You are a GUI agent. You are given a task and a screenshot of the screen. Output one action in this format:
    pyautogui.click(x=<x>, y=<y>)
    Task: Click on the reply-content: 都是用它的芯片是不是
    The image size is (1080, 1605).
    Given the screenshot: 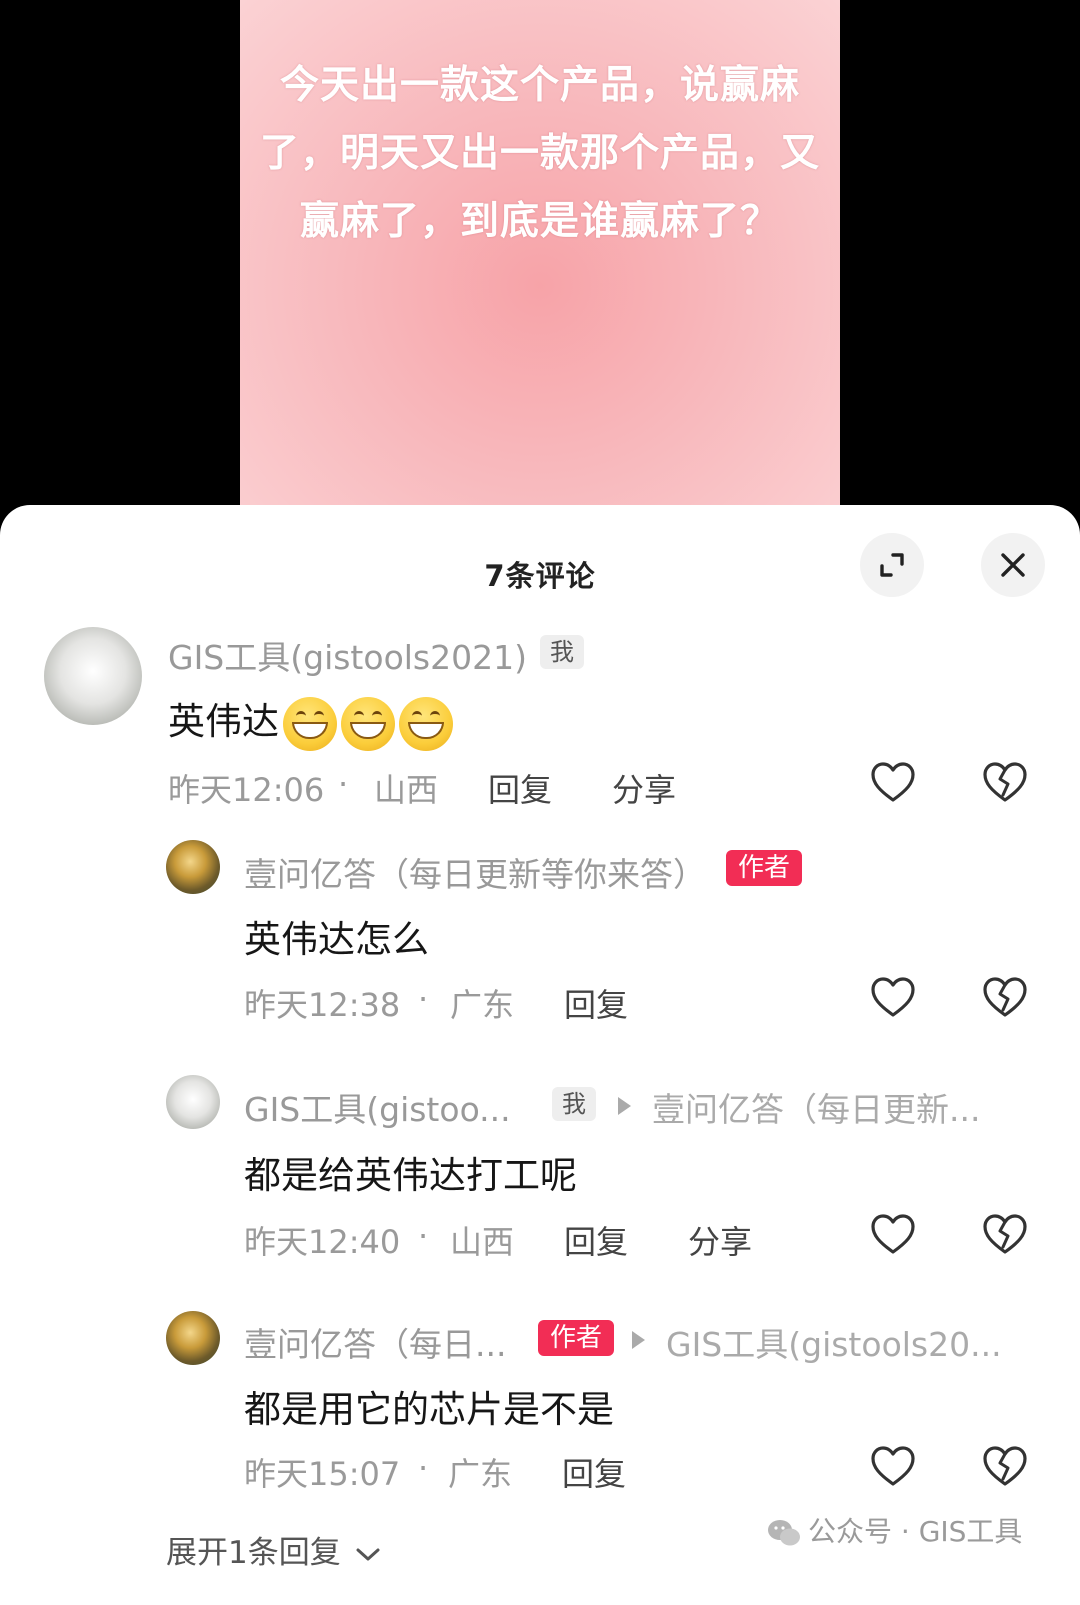 What is the action you would take?
    pyautogui.click(x=429, y=1409)
    